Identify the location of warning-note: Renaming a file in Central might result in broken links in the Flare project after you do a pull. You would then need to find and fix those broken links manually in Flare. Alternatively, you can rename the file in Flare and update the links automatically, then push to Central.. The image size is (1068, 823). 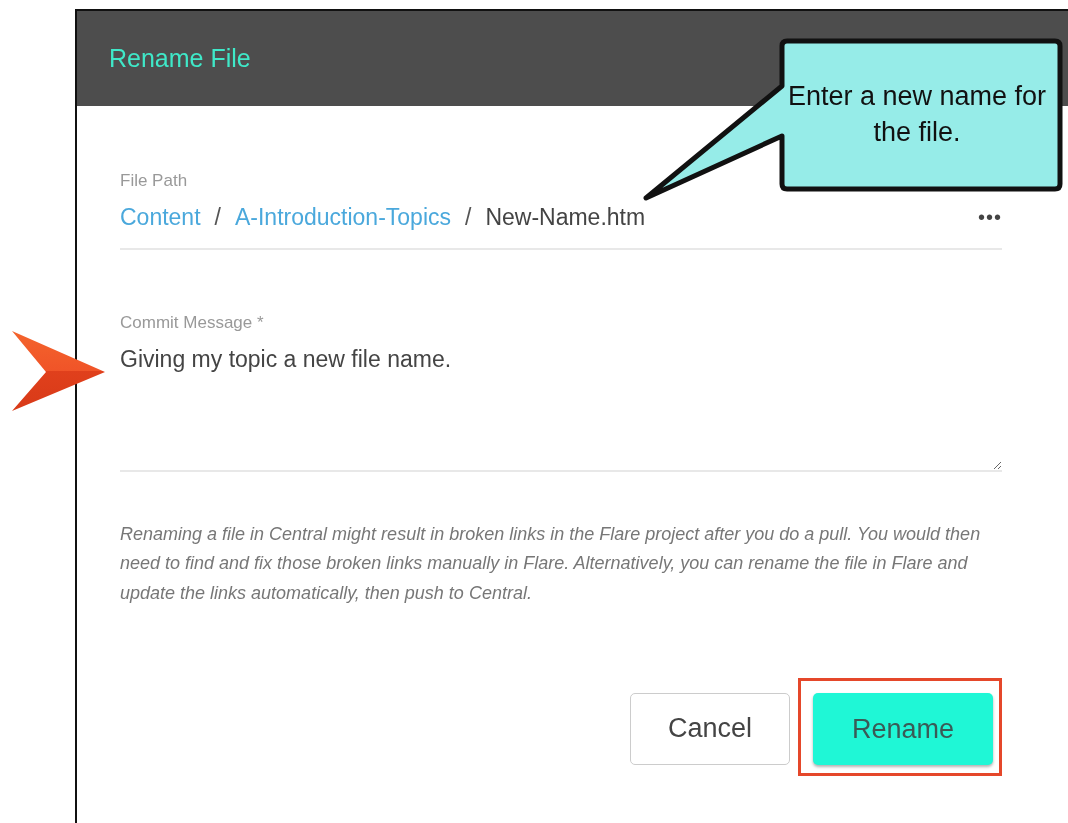
(551, 563).